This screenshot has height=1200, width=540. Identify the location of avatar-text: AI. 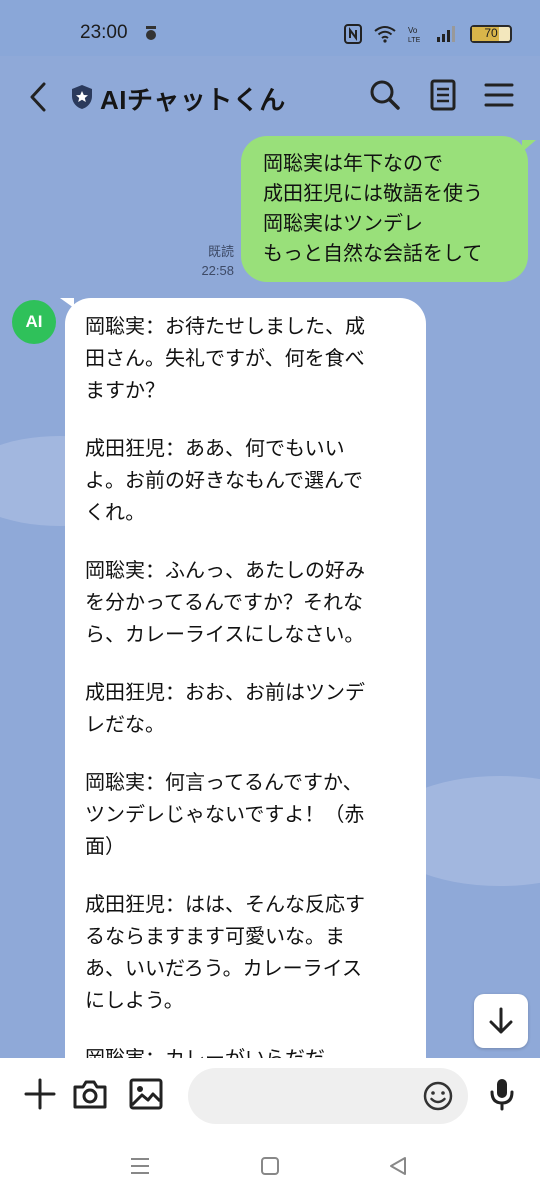
(34, 321).